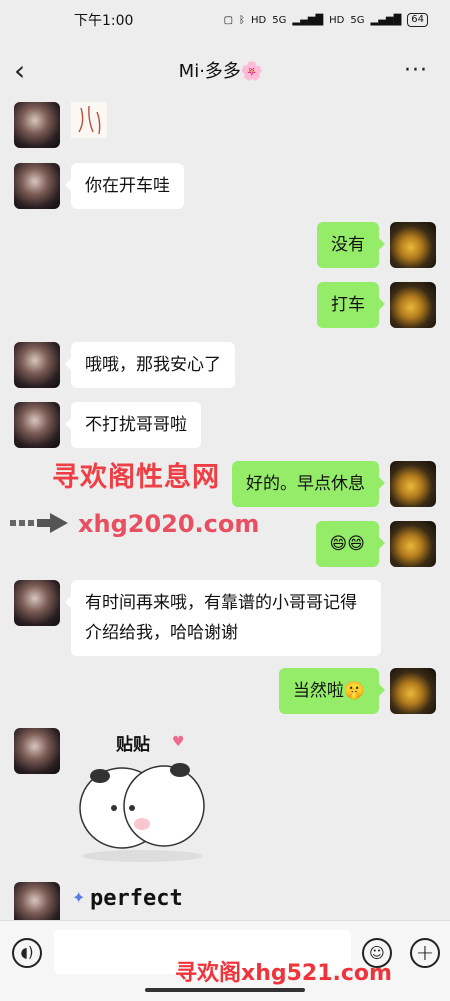 The image size is (450, 1001). I want to click on network-badge-2: 5G, so click(357, 20).